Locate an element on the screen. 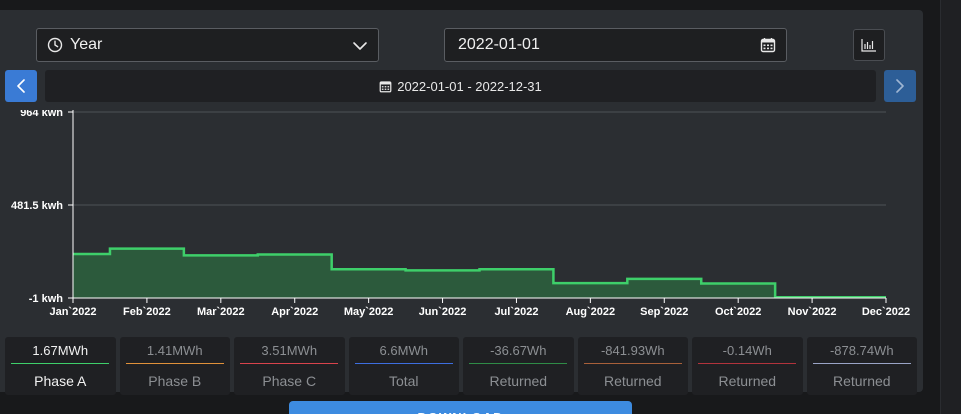 This screenshot has height=414, width=961. x-tick-label: Sep`2022 is located at coordinates (664, 312).